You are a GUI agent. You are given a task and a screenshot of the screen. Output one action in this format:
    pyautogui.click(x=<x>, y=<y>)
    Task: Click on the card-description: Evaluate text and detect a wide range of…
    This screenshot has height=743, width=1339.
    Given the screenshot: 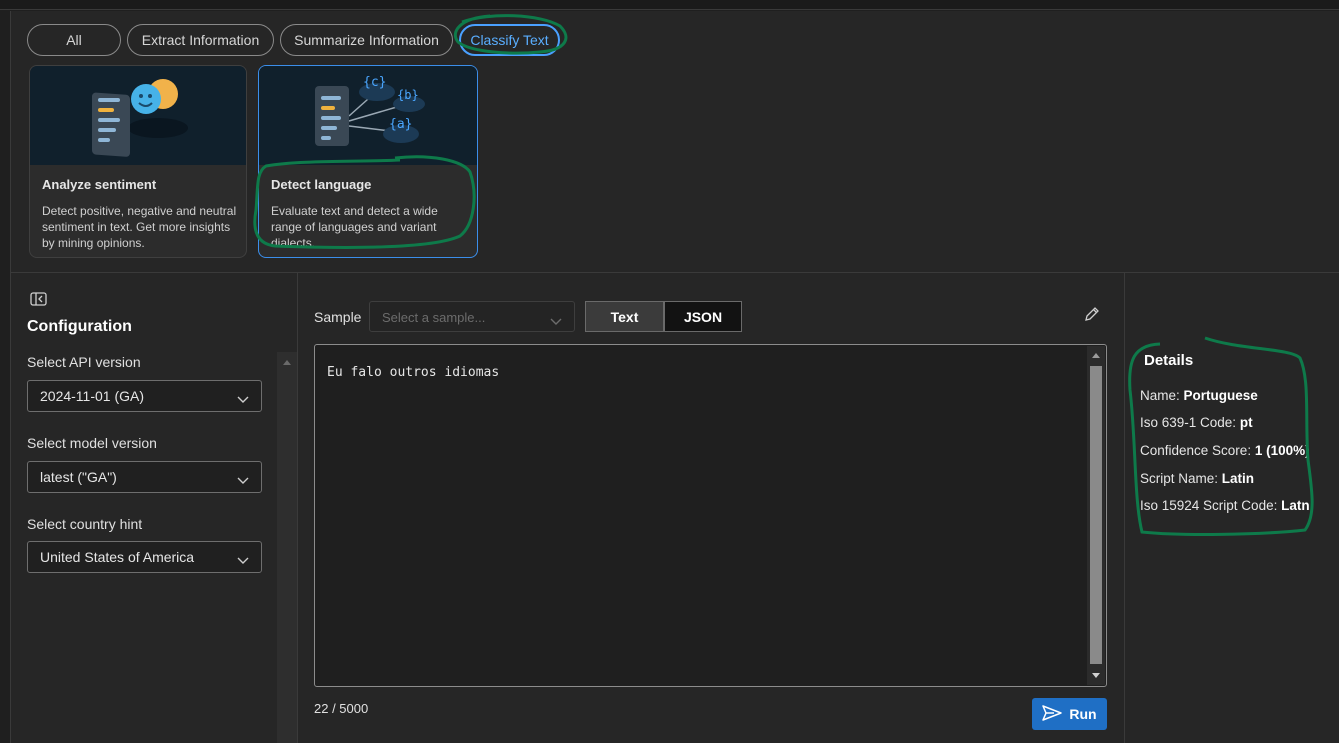 What is the action you would take?
    pyautogui.click(x=354, y=227)
    